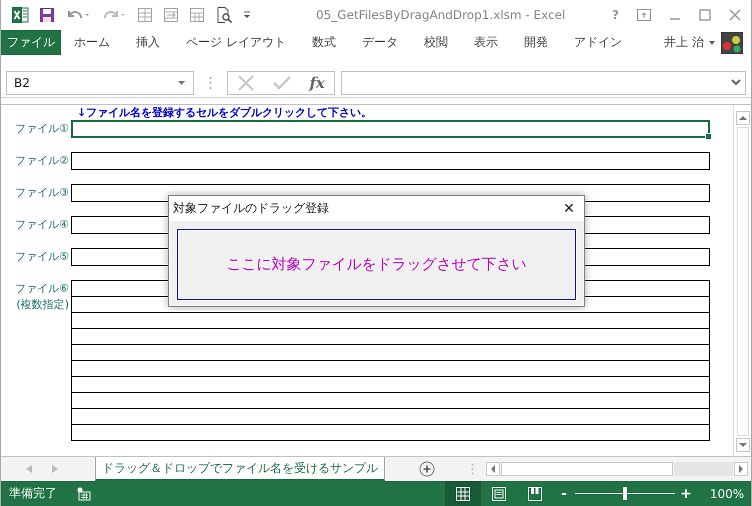  I want to click on row-label: ファイル①, so click(42, 129).